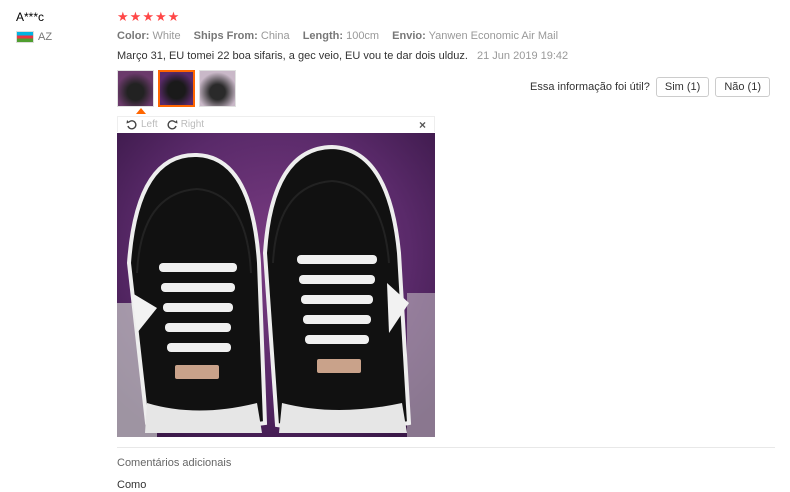 The image size is (790, 492). I want to click on rotate-left-label: Left, so click(149, 124).